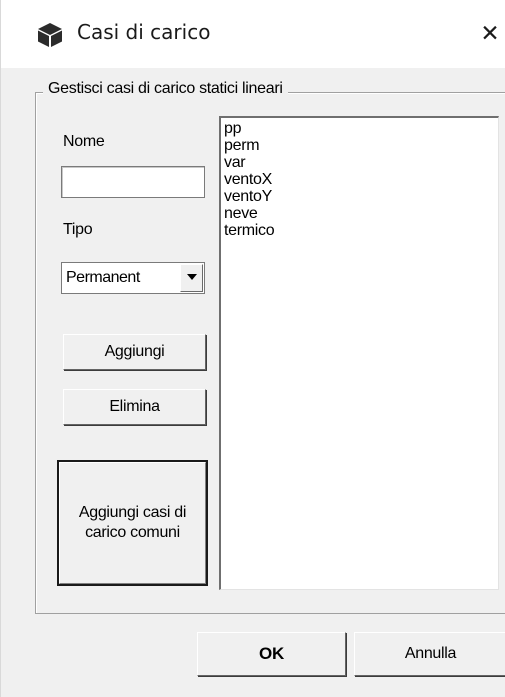 This screenshot has width=505, height=697. What do you see at coordinates (253, 34) in the screenshot?
I see `title-bar: Casi di carico ✕` at bounding box center [253, 34].